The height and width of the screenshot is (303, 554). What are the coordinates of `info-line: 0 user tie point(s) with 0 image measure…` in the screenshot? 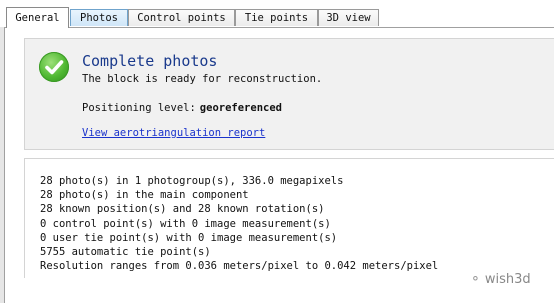 It's located at (189, 237).